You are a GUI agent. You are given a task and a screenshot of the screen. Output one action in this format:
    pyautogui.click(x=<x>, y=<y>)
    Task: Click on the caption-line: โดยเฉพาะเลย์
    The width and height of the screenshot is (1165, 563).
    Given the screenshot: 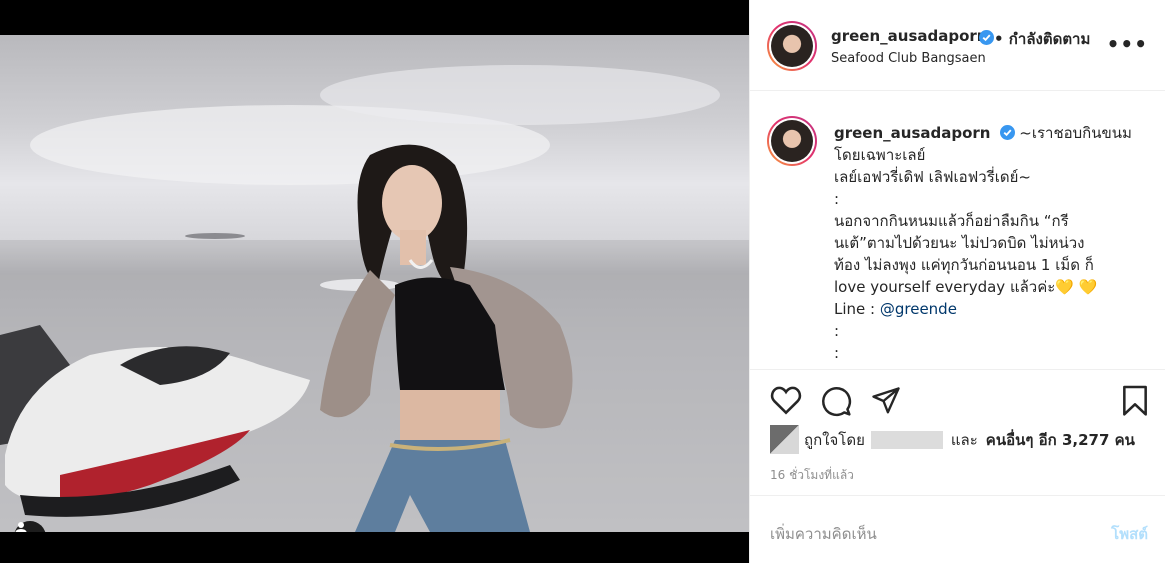 What is the action you would take?
    pyautogui.click(x=880, y=155)
    